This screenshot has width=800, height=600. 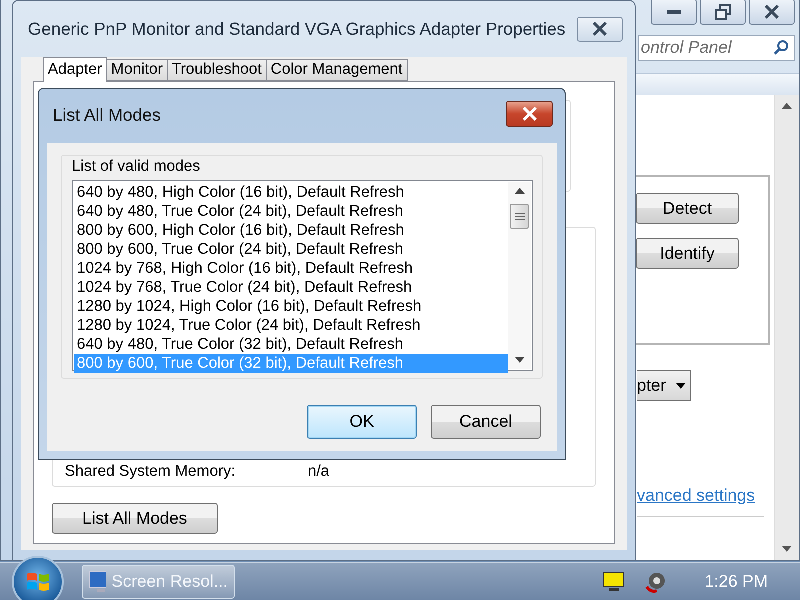 I want to click on tab: Troubleshoot, so click(x=216, y=70).